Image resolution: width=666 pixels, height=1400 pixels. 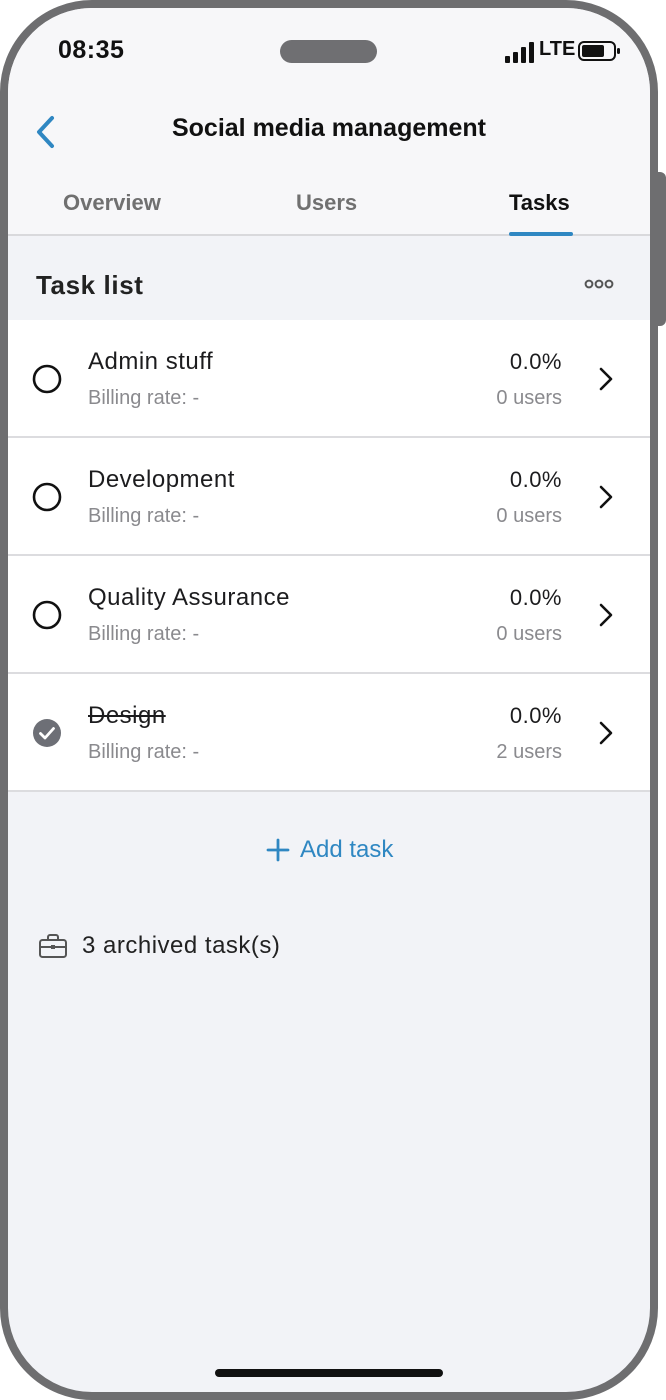 What do you see at coordinates (127, 715) in the screenshot?
I see `task-name: Design` at bounding box center [127, 715].